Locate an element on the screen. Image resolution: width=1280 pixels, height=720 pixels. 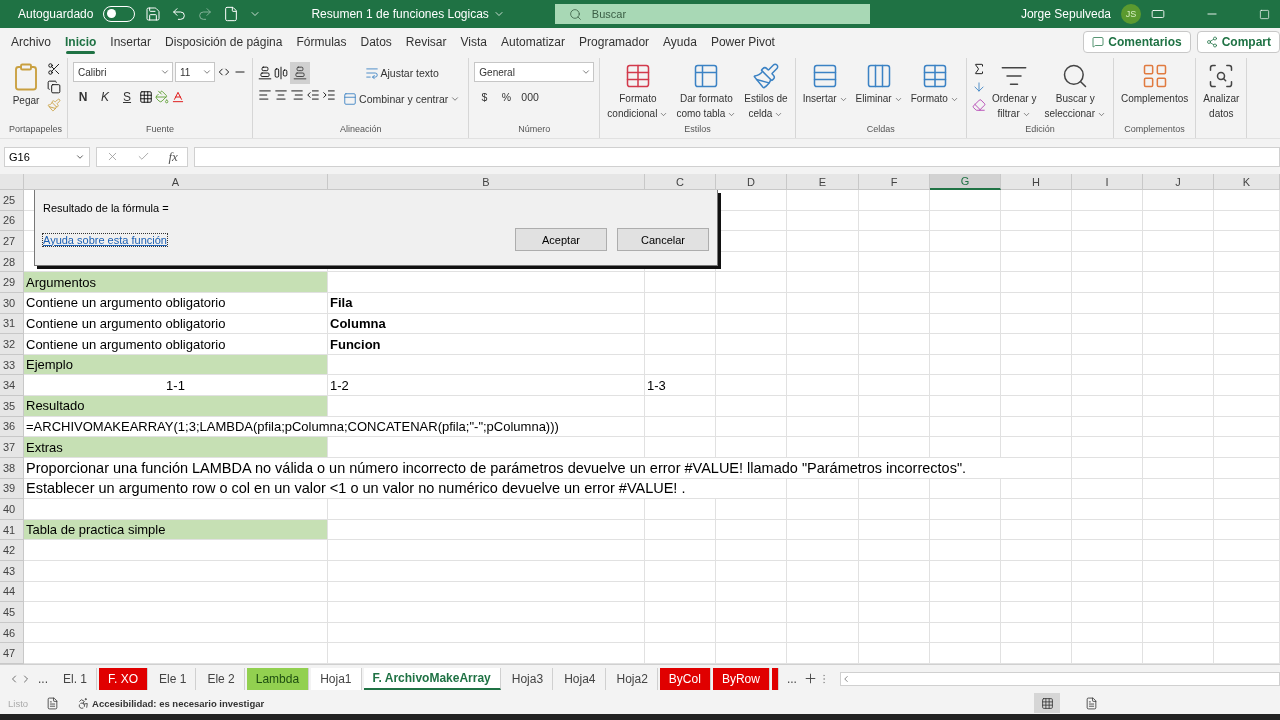
horizontal-scrollbar is located at coordinates (1059, 678).